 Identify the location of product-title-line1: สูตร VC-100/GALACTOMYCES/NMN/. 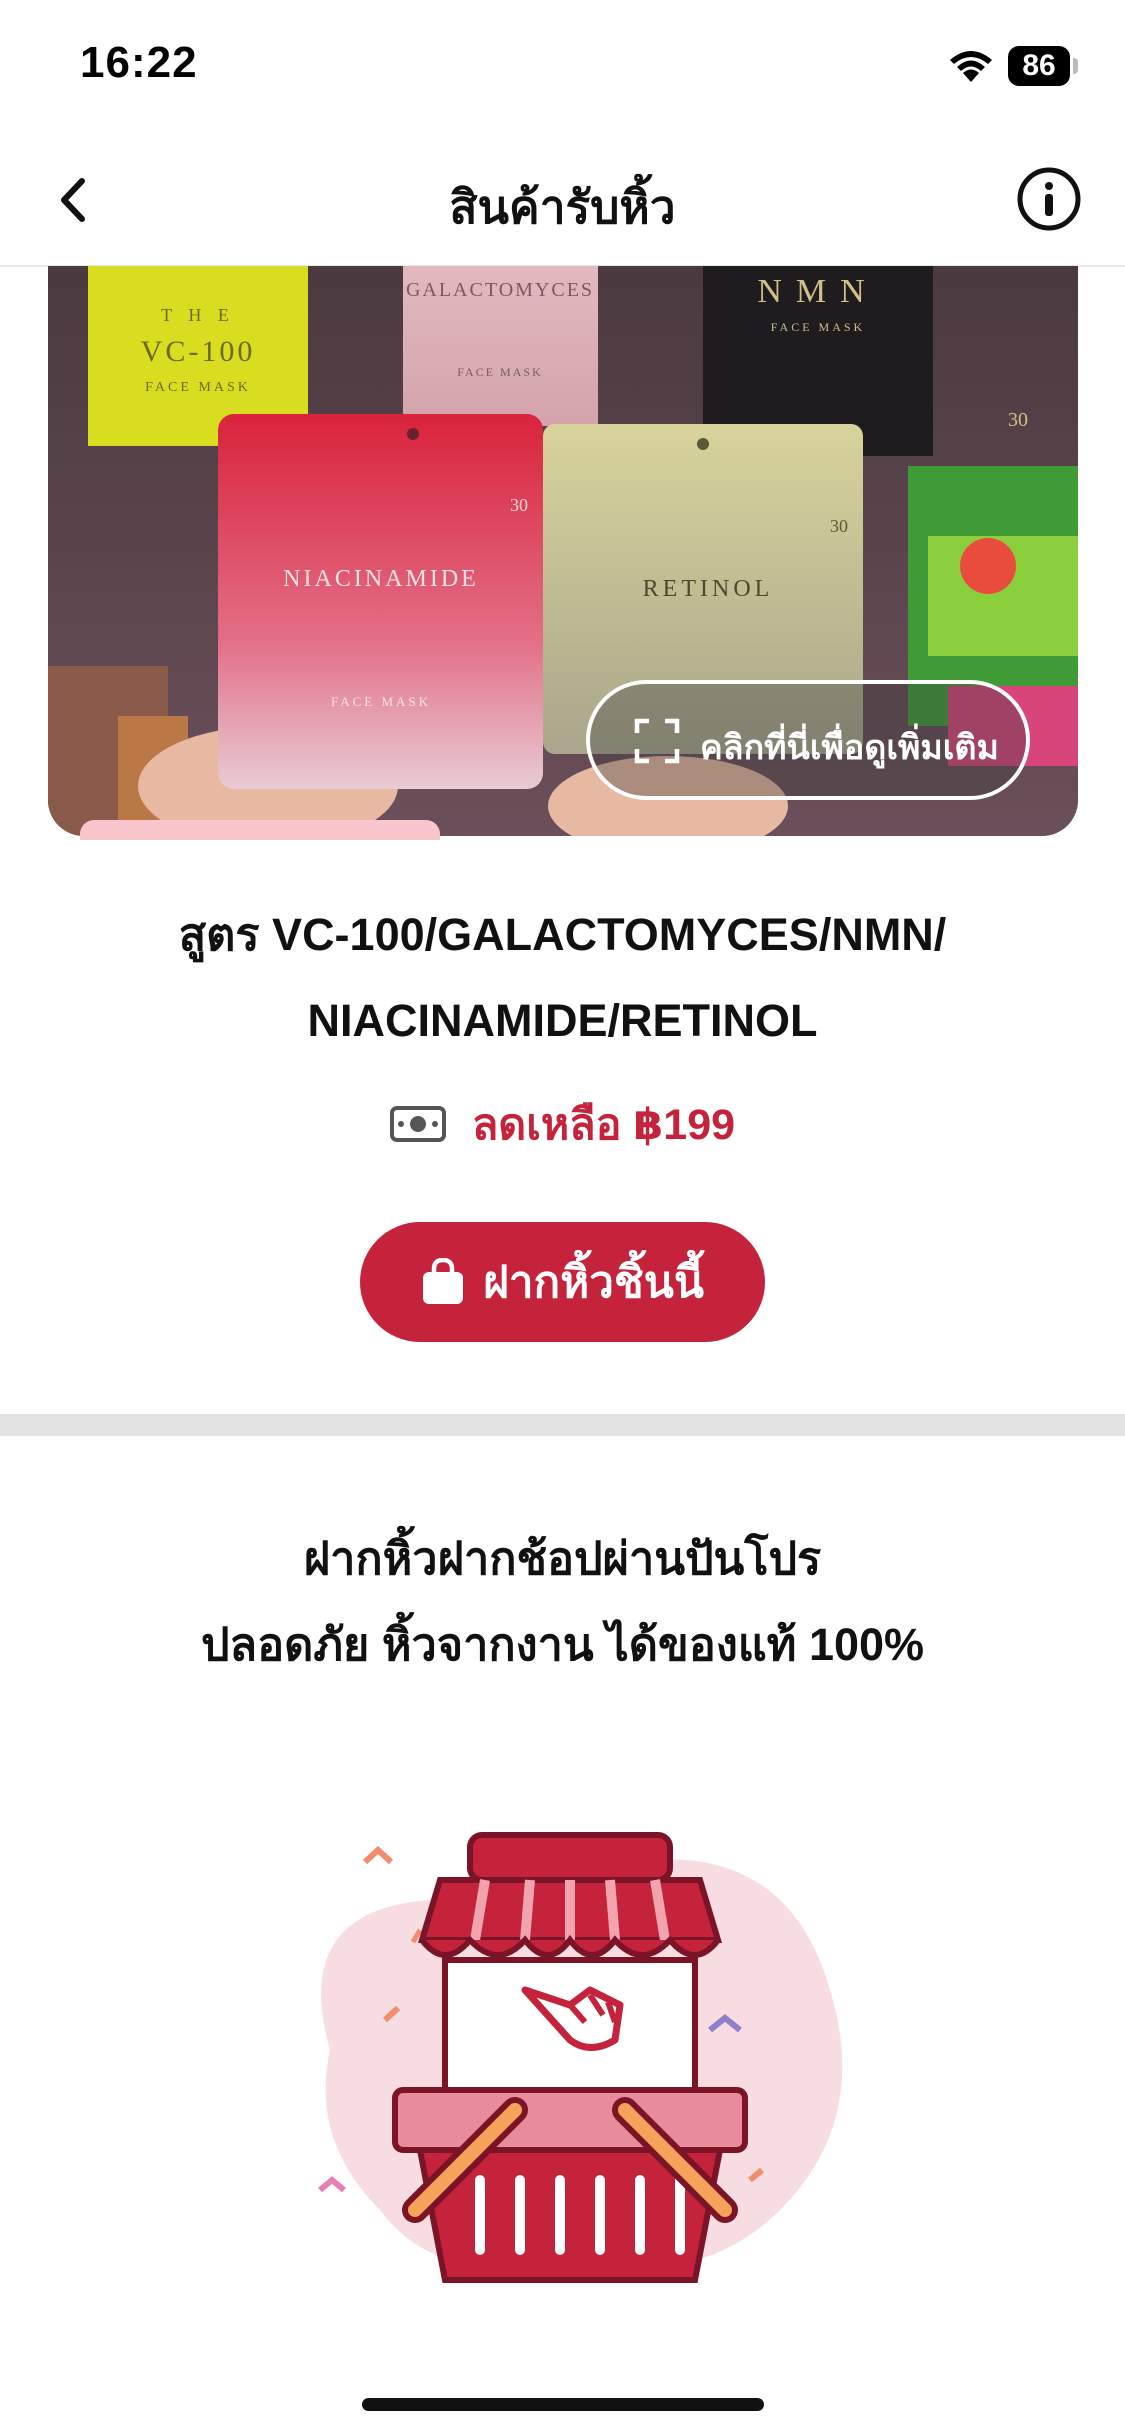
(562, 934).